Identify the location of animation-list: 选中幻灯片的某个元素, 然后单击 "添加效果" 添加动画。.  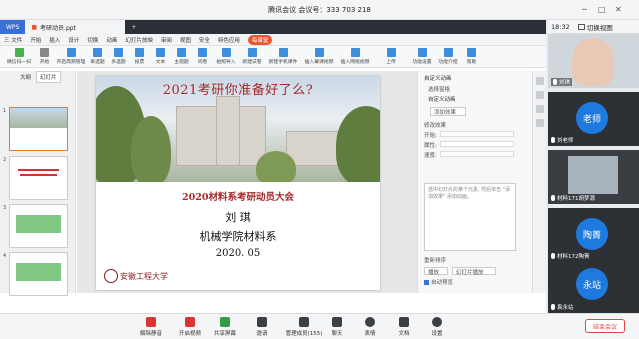
(470, 217).